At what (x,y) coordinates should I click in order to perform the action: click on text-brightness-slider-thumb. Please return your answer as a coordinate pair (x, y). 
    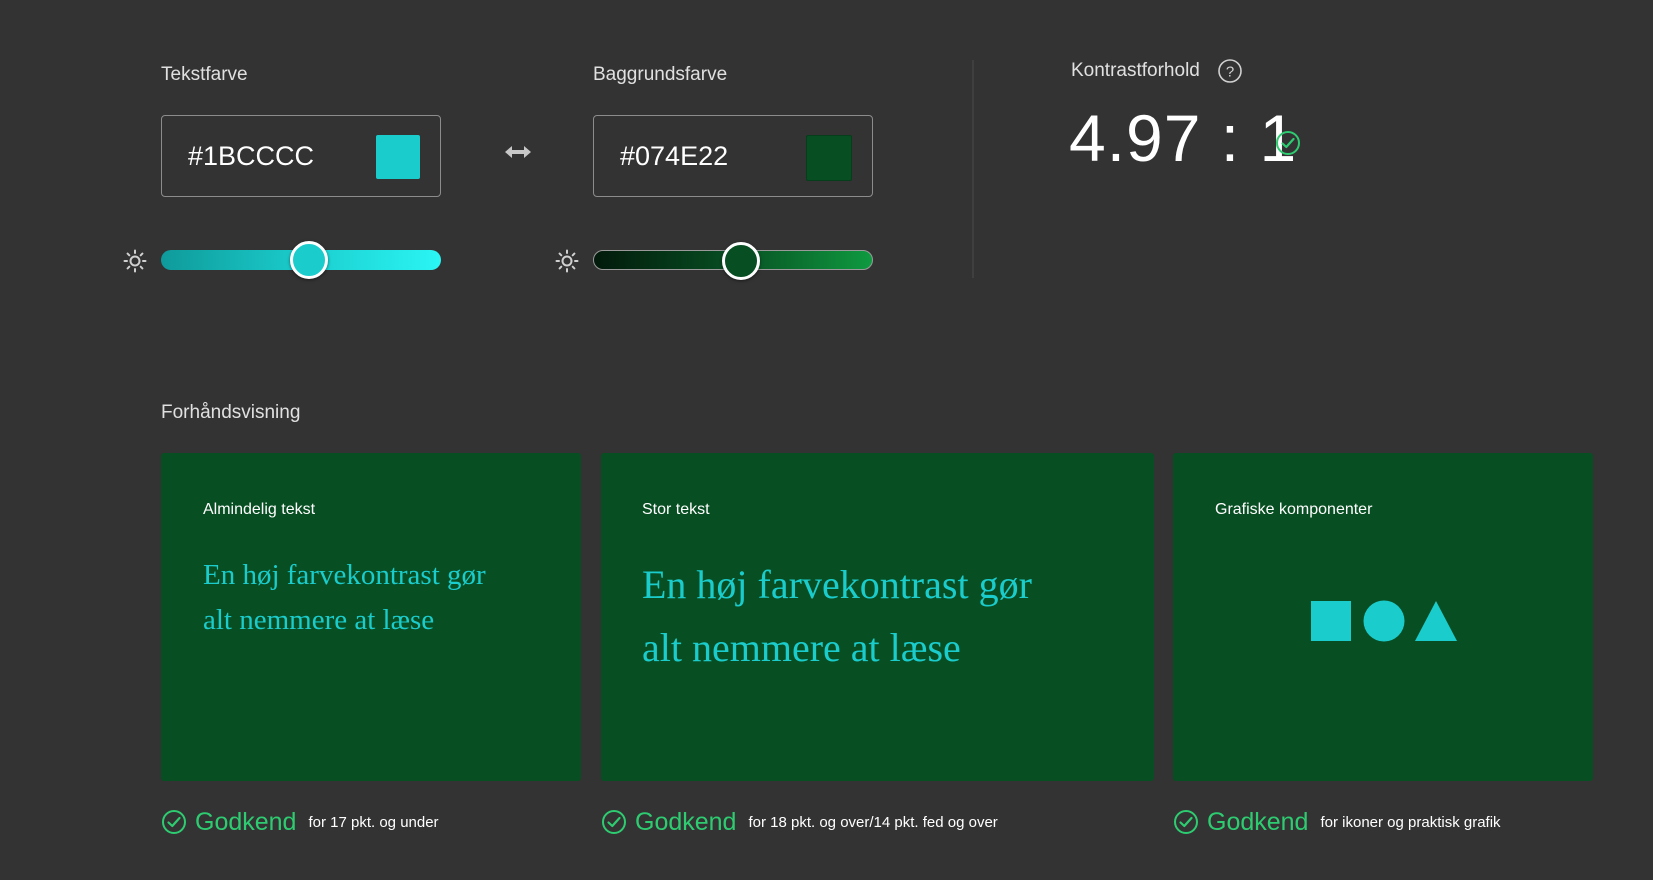
    Looking at the image, I should click on (309, 260).